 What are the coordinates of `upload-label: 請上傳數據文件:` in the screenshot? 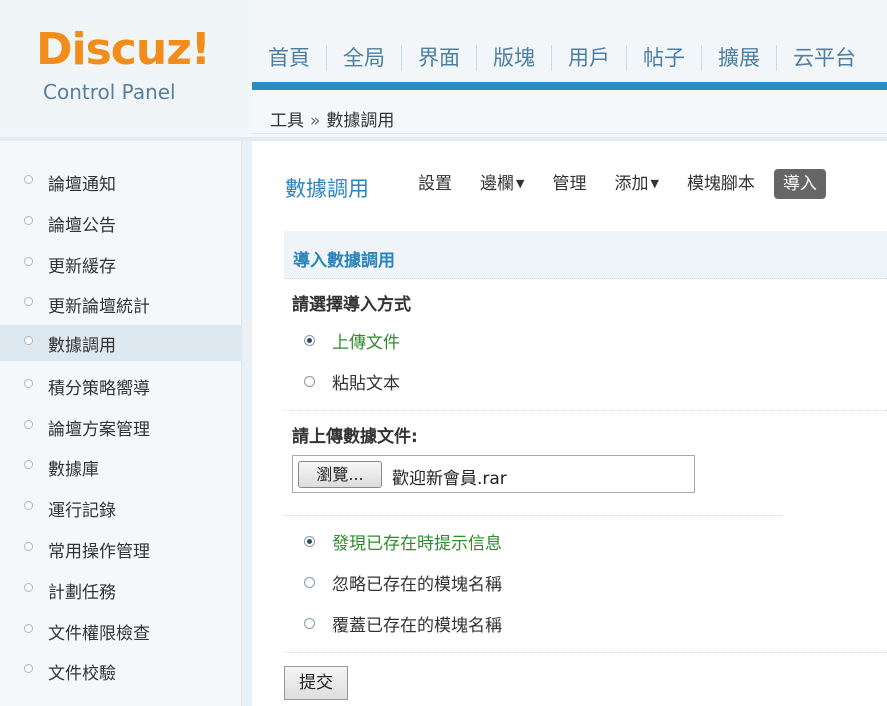 It's located at (355, 437).